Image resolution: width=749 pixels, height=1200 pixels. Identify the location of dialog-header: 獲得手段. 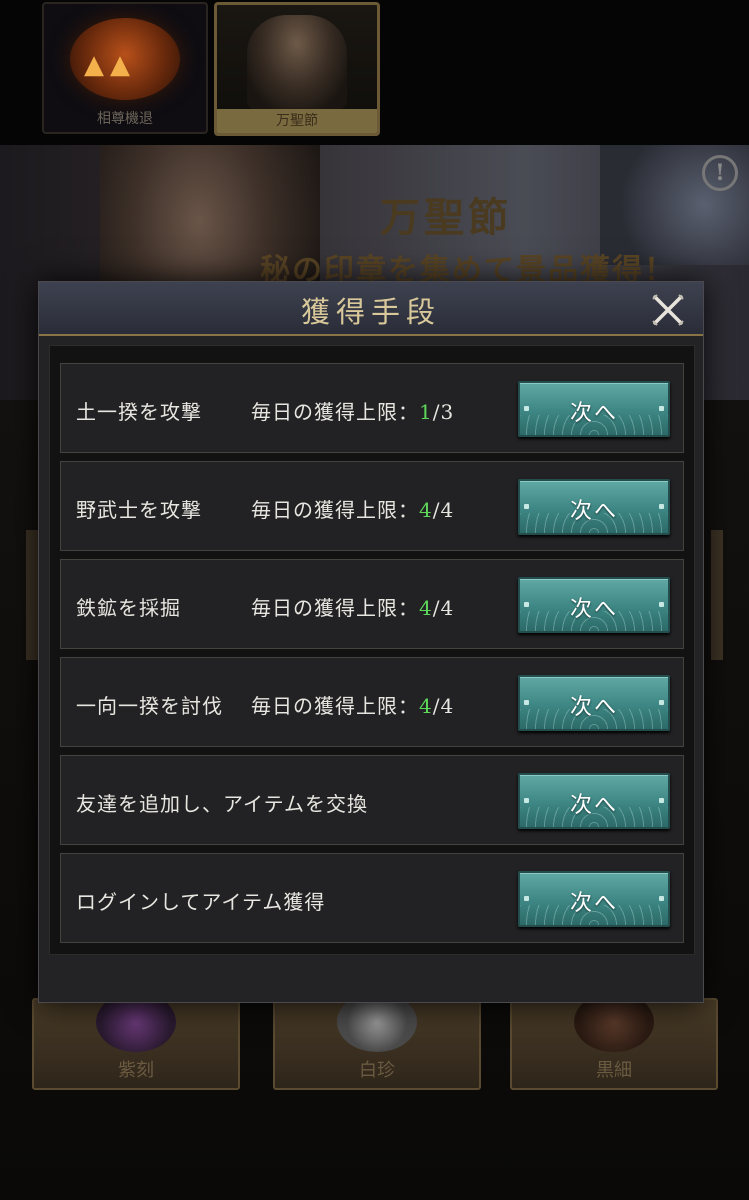
(371, 309).